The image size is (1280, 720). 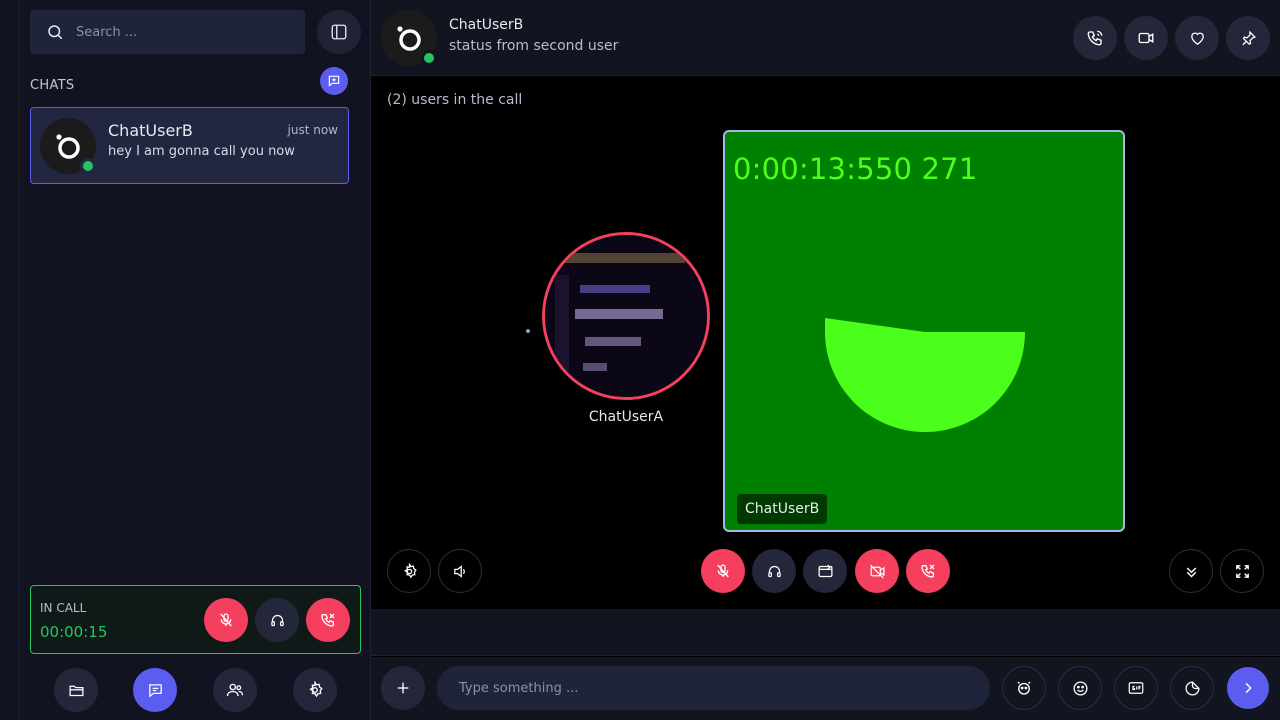 I want to click on expand-icon, so click(x=1242, y=571).